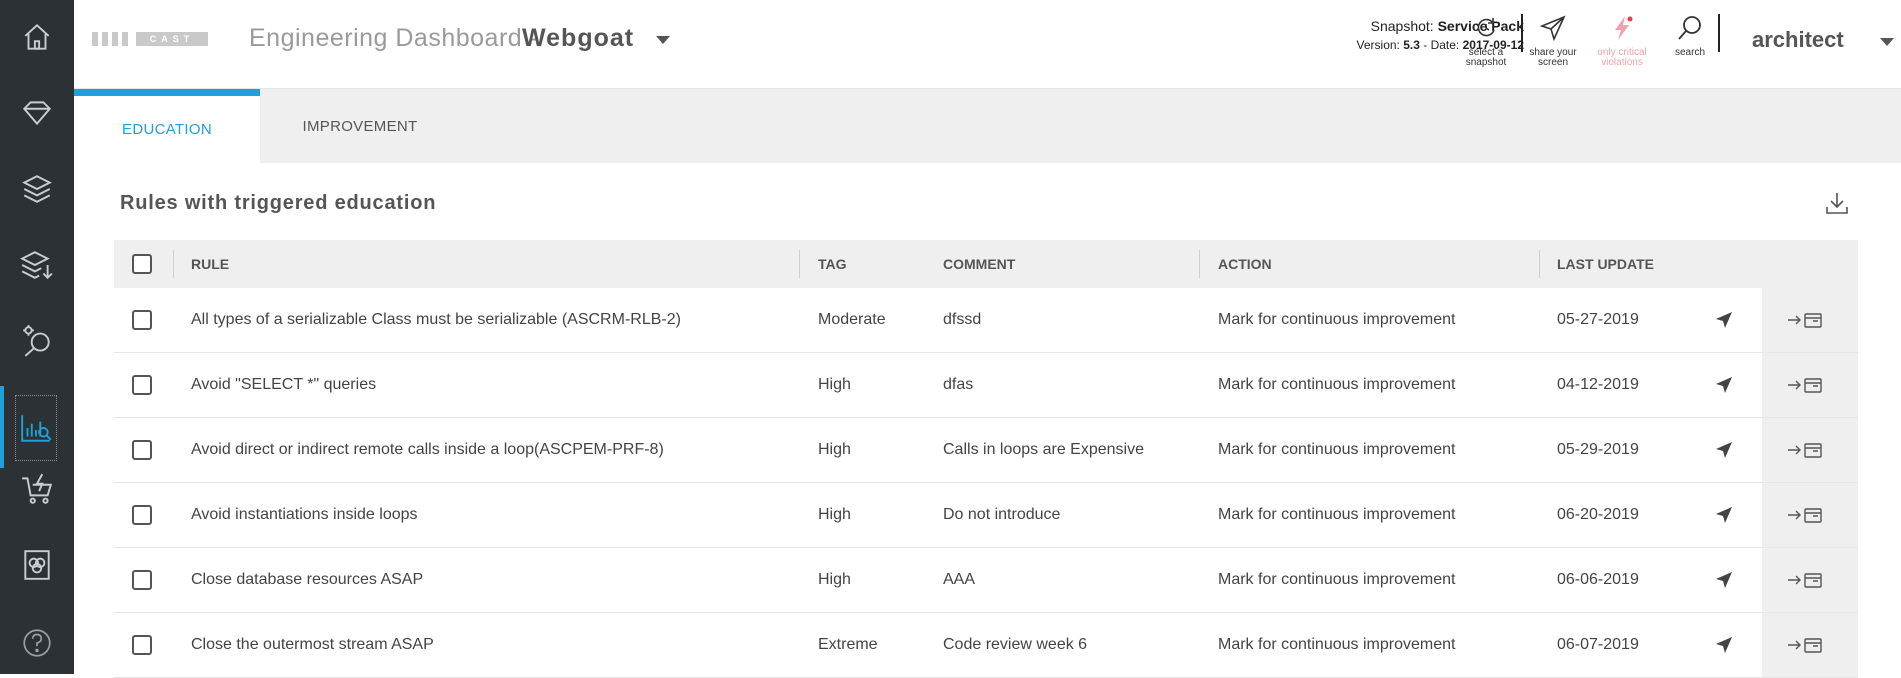 This screenshot has width=1901, height=678. Describe the element at coordinates (278, 203) in the screenshot. I see `section-title: Rules with triggered education` at that location.